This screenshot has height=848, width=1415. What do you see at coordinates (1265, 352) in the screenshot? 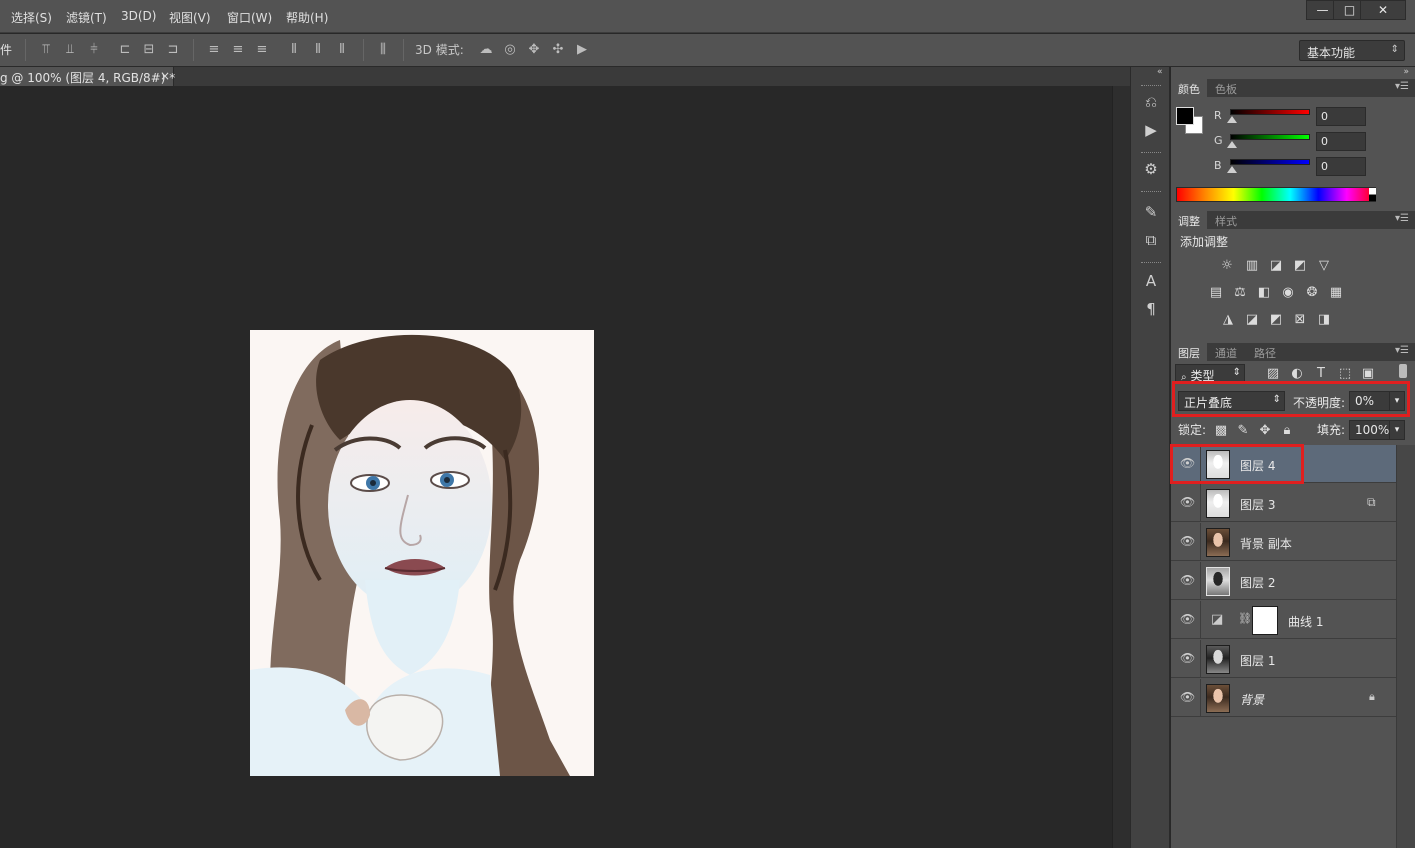
I see `tab-paths: 路径` at bounding box center [1265, 352].